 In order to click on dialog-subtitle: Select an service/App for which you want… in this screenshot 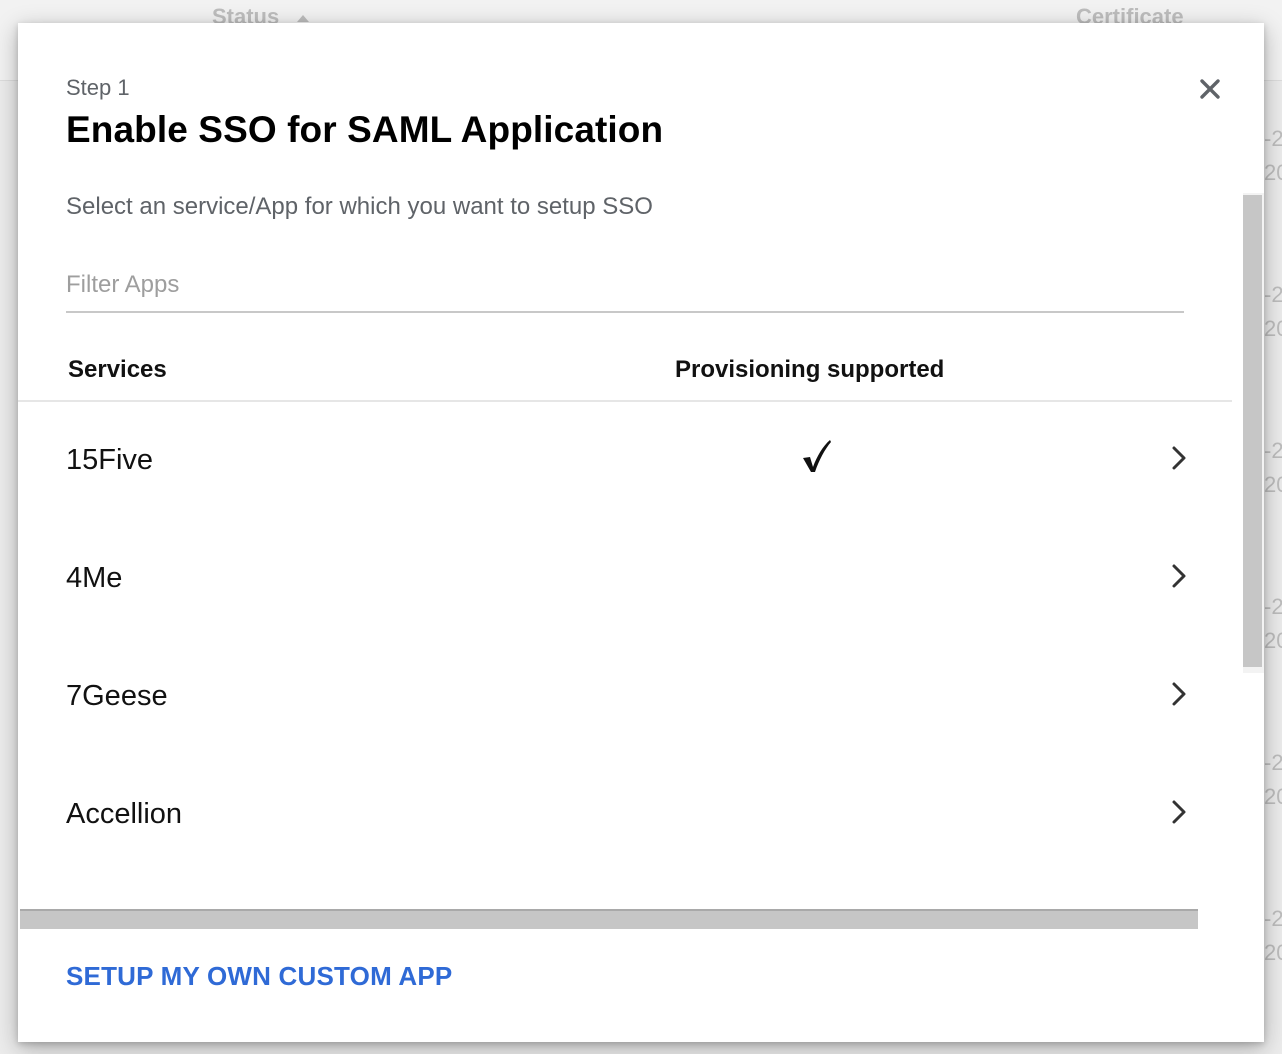, I will do `click(359, 206)`.